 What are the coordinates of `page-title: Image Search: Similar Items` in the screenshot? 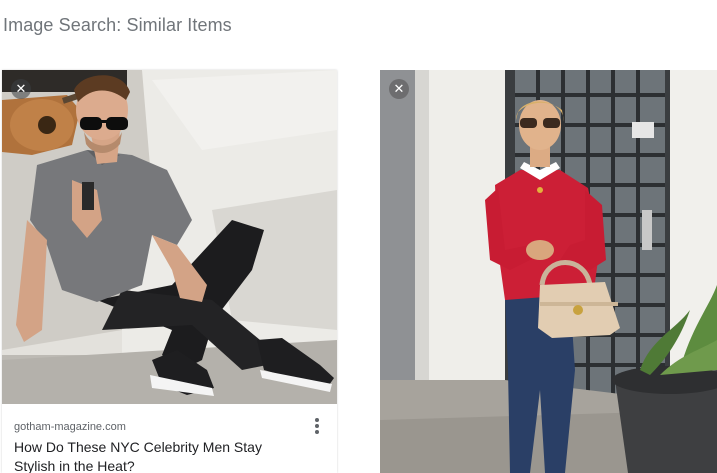 It's located at (117, 25).